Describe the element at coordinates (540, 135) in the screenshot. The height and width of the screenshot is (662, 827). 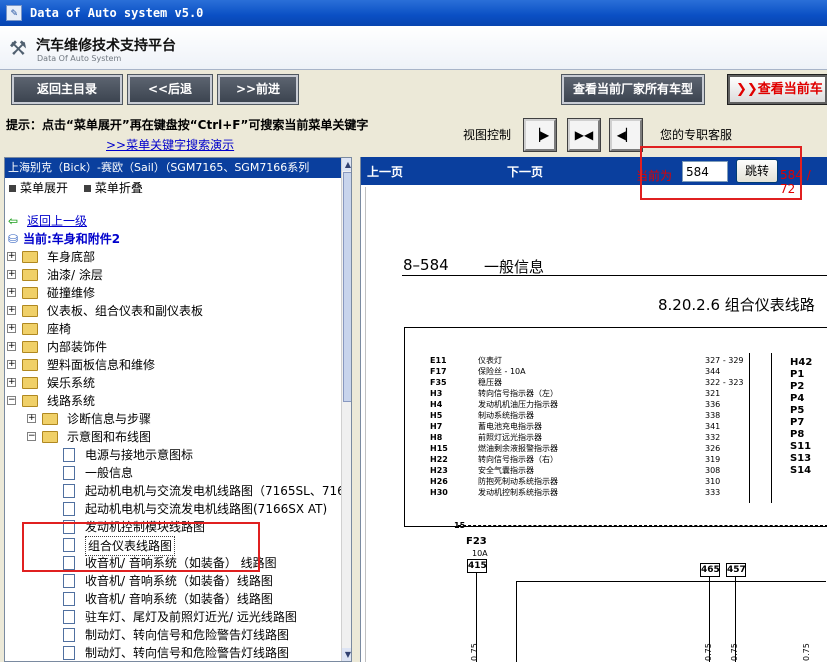
I see `view-expand-right-button: ▕▶` at that location.